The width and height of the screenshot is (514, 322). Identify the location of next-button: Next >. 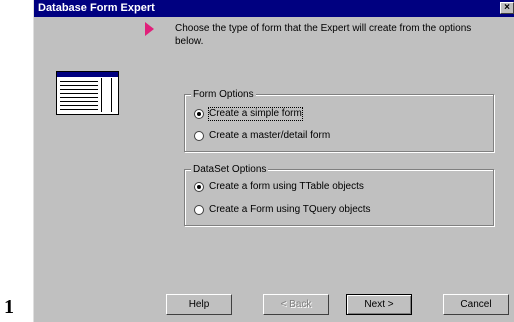
(379, 304).